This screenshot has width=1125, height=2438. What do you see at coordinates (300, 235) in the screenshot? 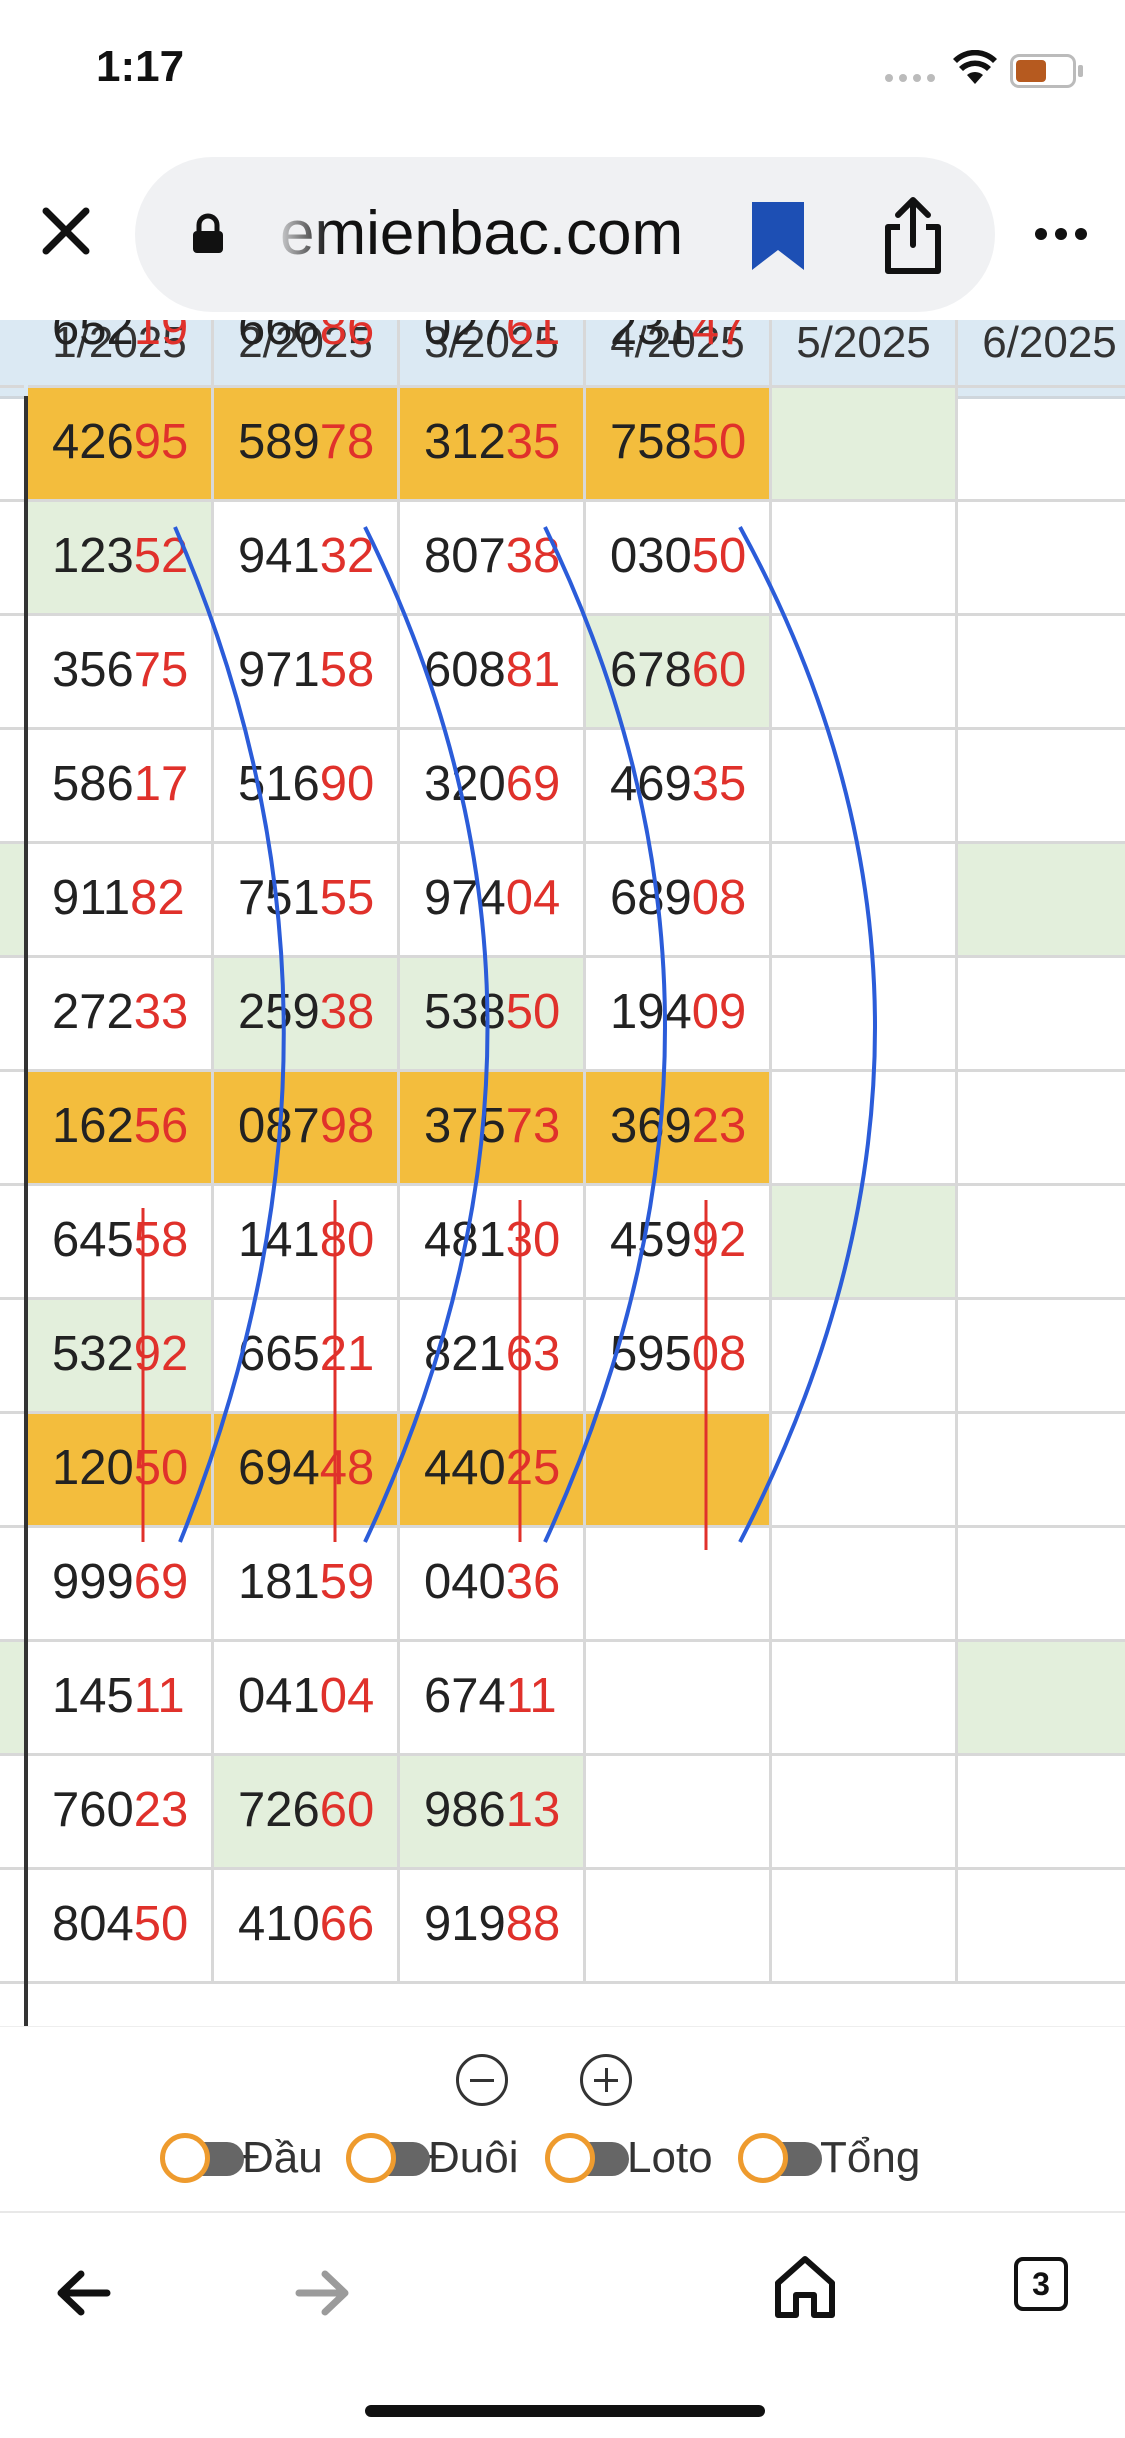
I see `url-fade` at bounding box center [300, 235].